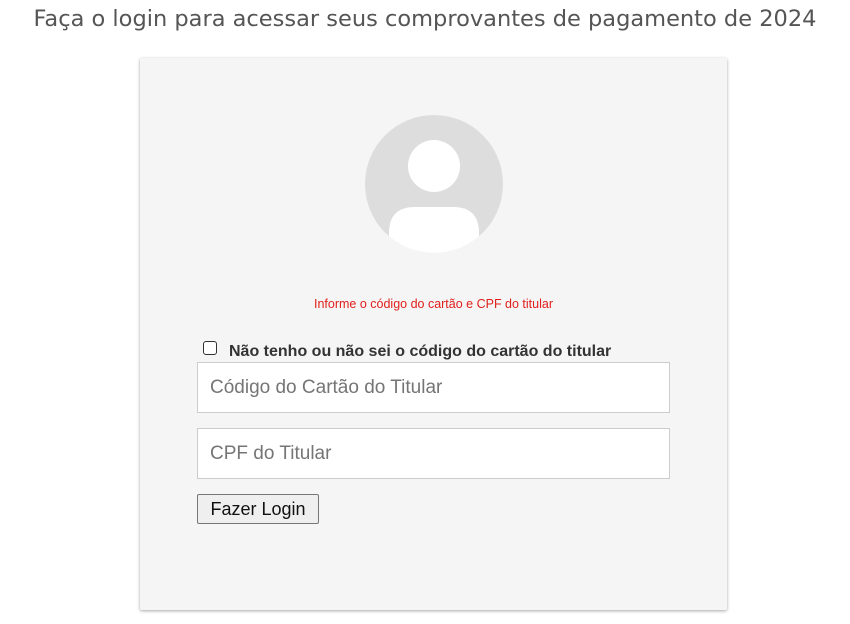 This screenshot has height=624, width=850. I want to click on login-button: Fazer Login, so click(258, 509).